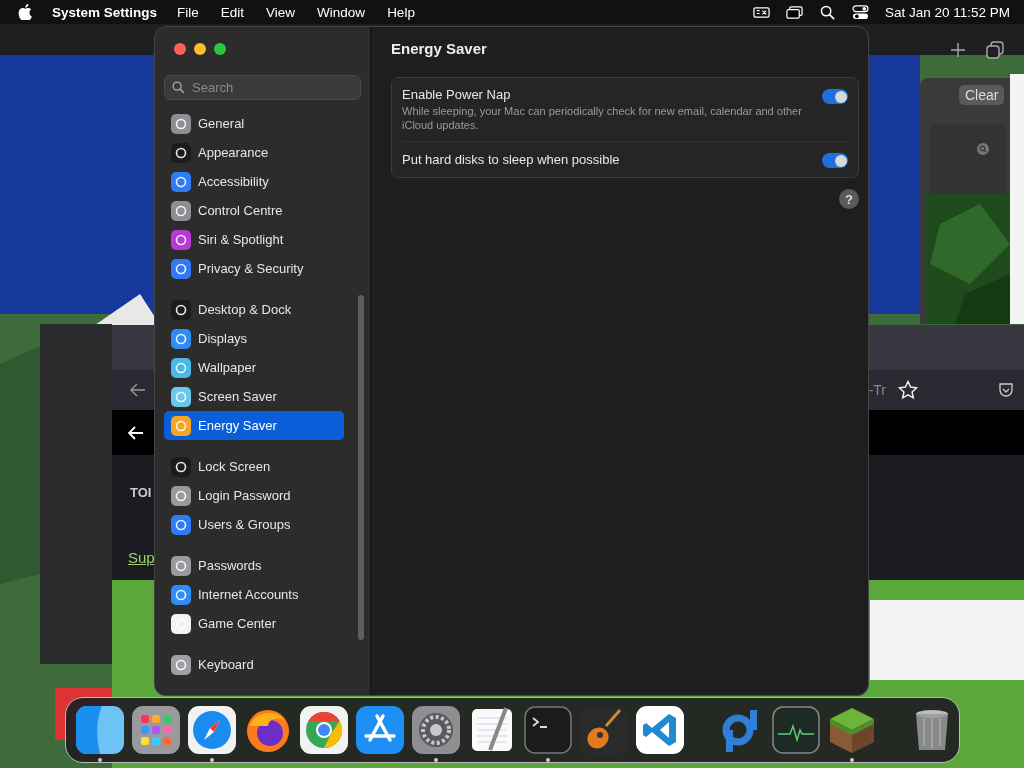  Describe the element at coordinates (761, 12) in the screenshot. I see `keyboard-input-icon` at that location.